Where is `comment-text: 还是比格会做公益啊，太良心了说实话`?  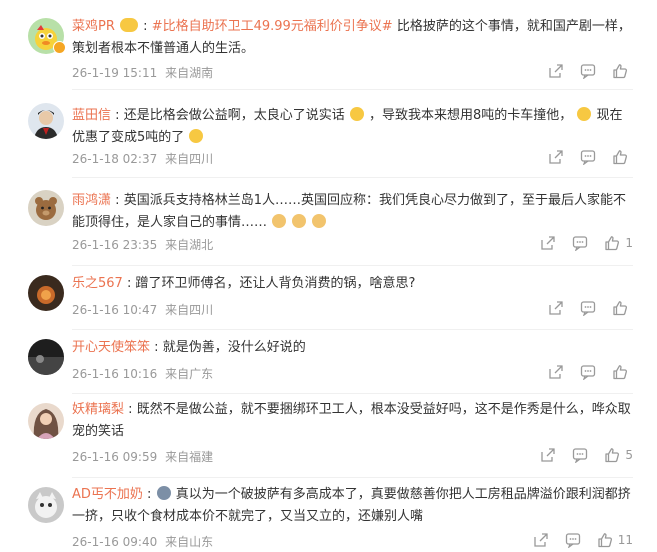
comment-text: 还是比格会做公益啊，太良心了说实话 is located at coordinates (234, 115).